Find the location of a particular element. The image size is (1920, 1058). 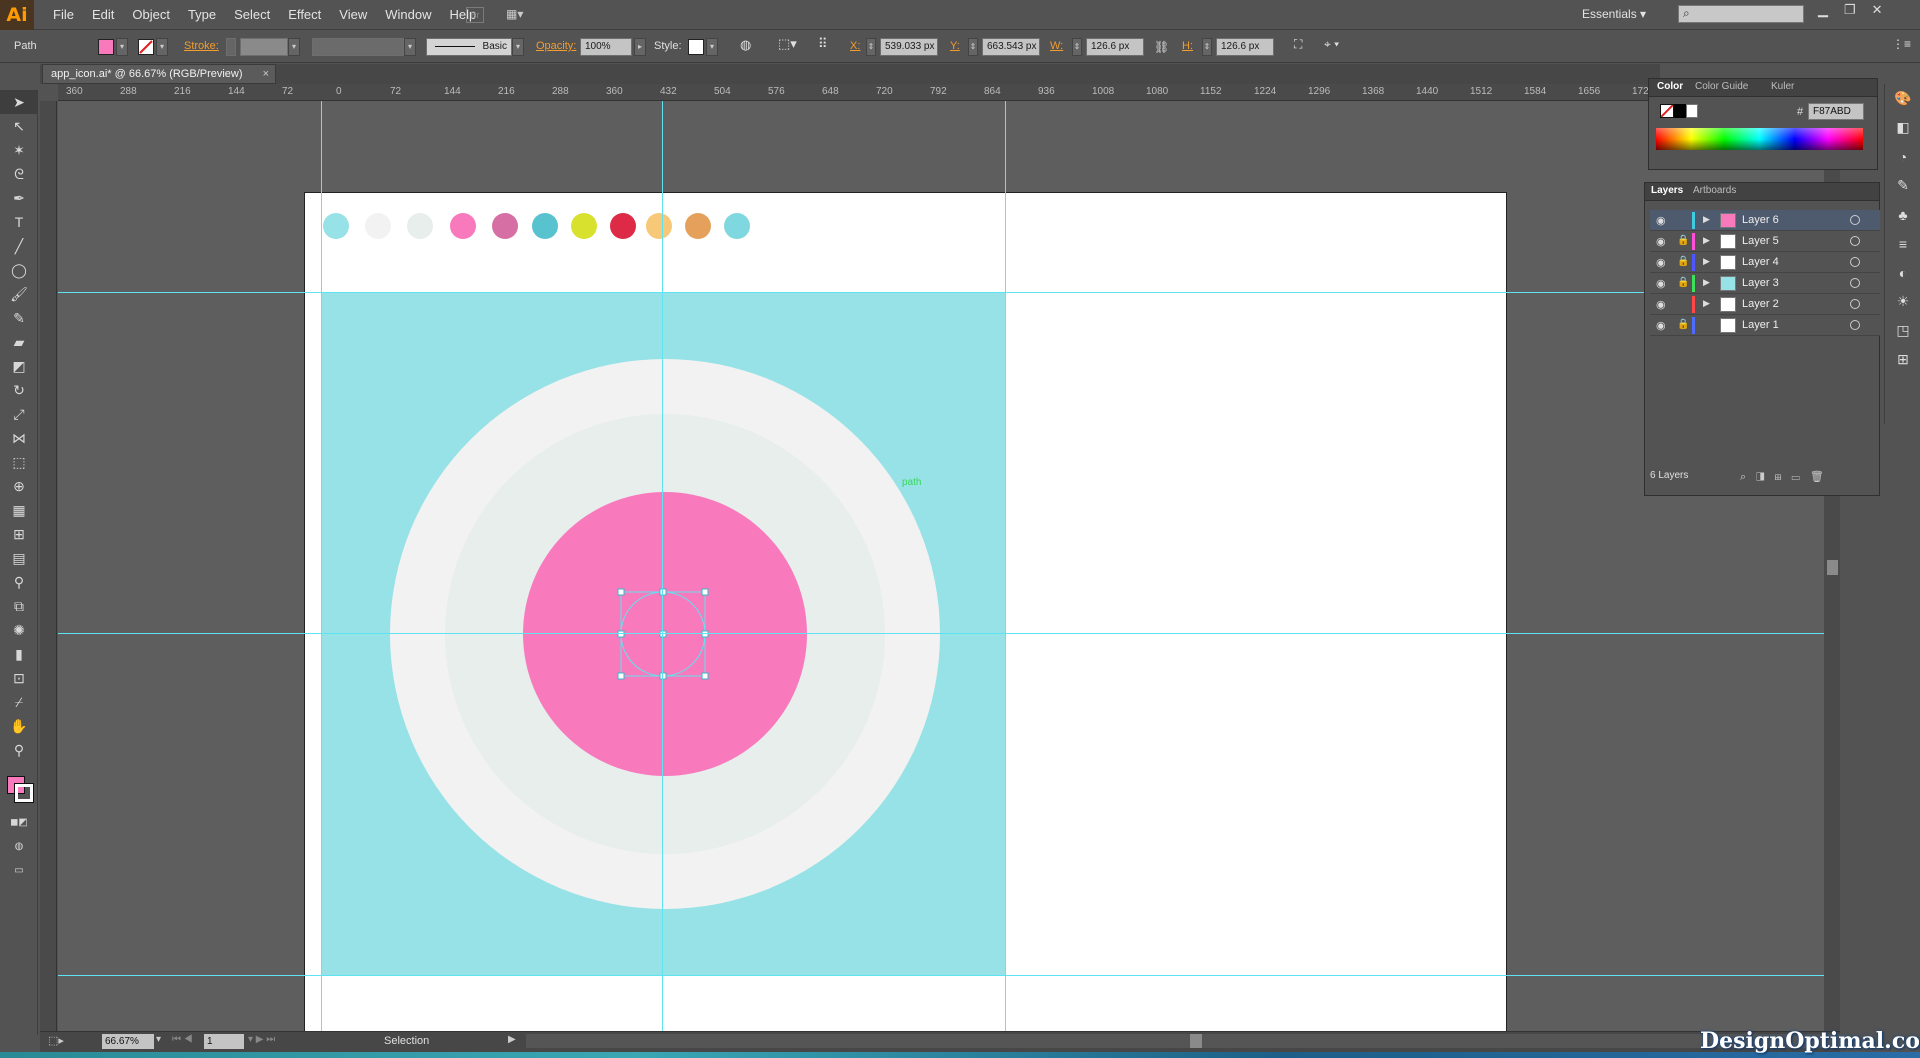

gradient-icon: ◧ is located at coordinates (1902, 127).